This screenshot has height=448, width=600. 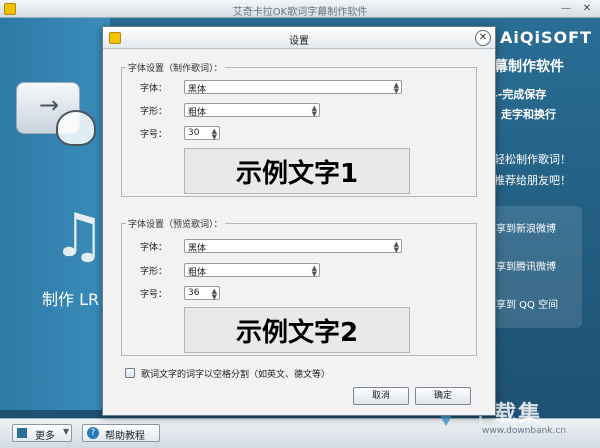 What do you see at coordinates (524, 431) in the screenshot?
I see `watermark-url: www.downbank.cn` at bounding box center [524, 431].